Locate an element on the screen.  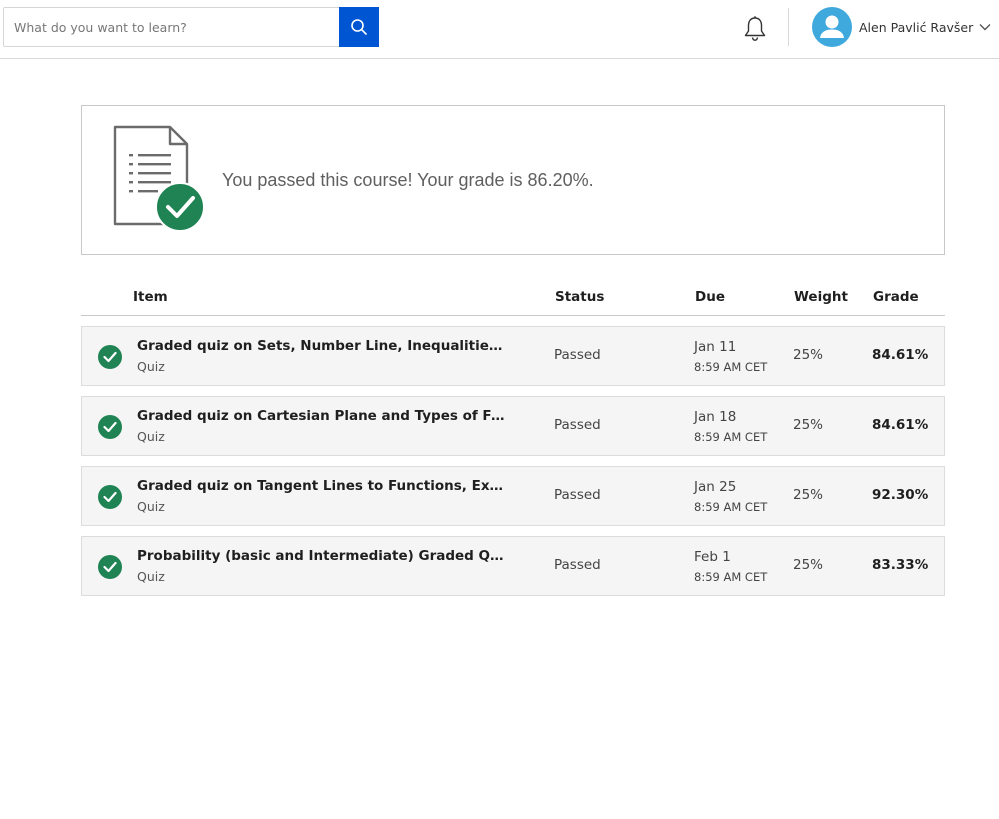
user-avatar-icon is located at coordinates (832, 27).